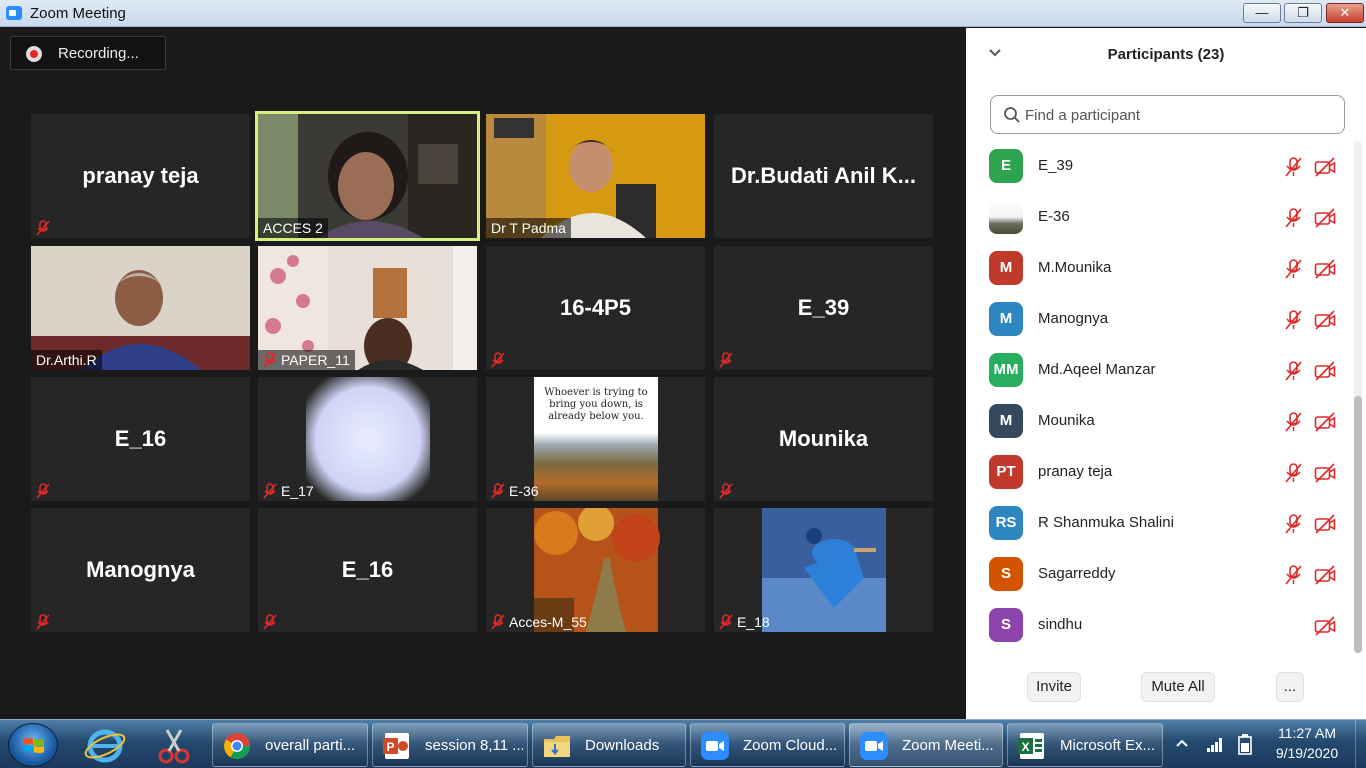  What do you see at coordinates (1307, 733) in the screenshot?
I see `clock-time: 11:27 AM` at bounding box center [1307, 733].